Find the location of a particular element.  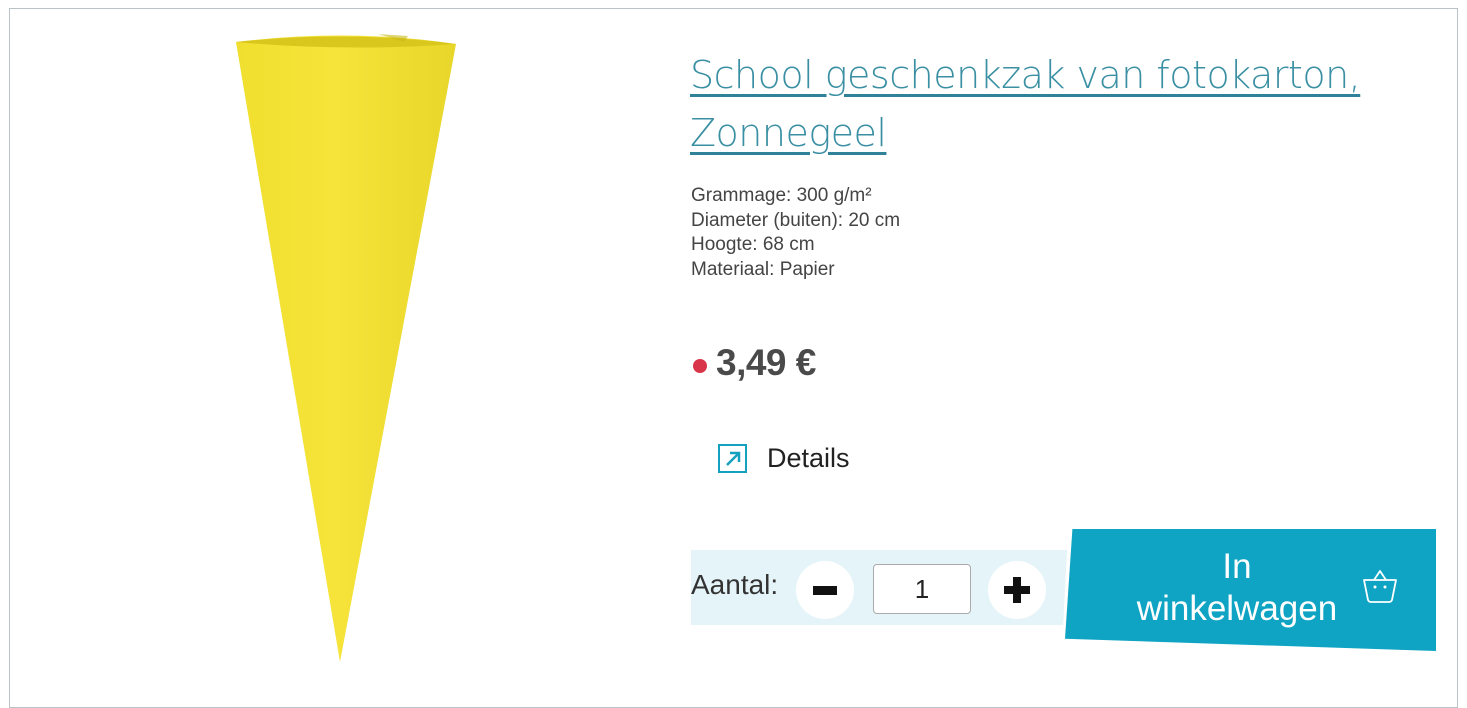

plus-icon is located at coordinates (1017, 590).